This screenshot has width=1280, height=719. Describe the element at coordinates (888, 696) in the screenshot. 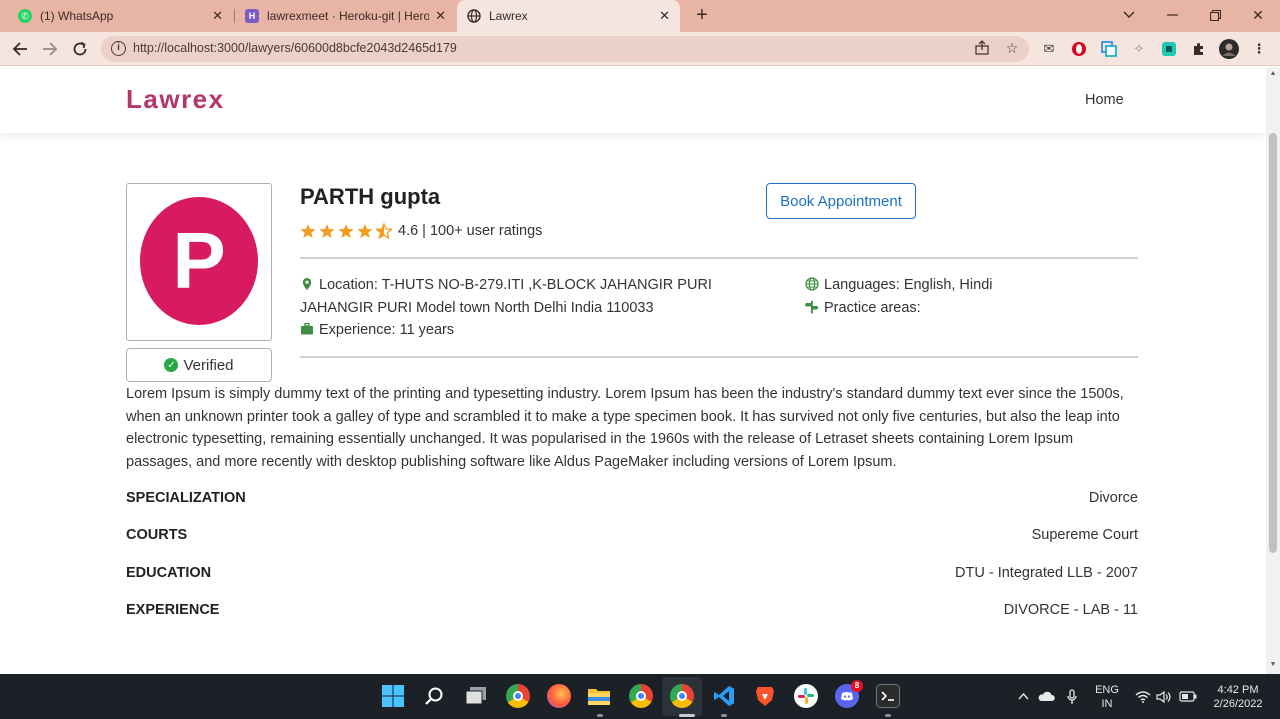

I see `terminal-icon` at that location.